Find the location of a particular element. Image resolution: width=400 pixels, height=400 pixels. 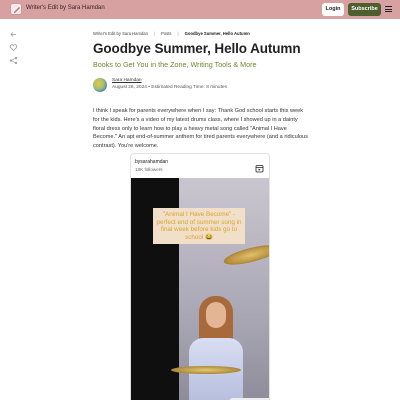

heart-icon is located at coordinates (13, 47).